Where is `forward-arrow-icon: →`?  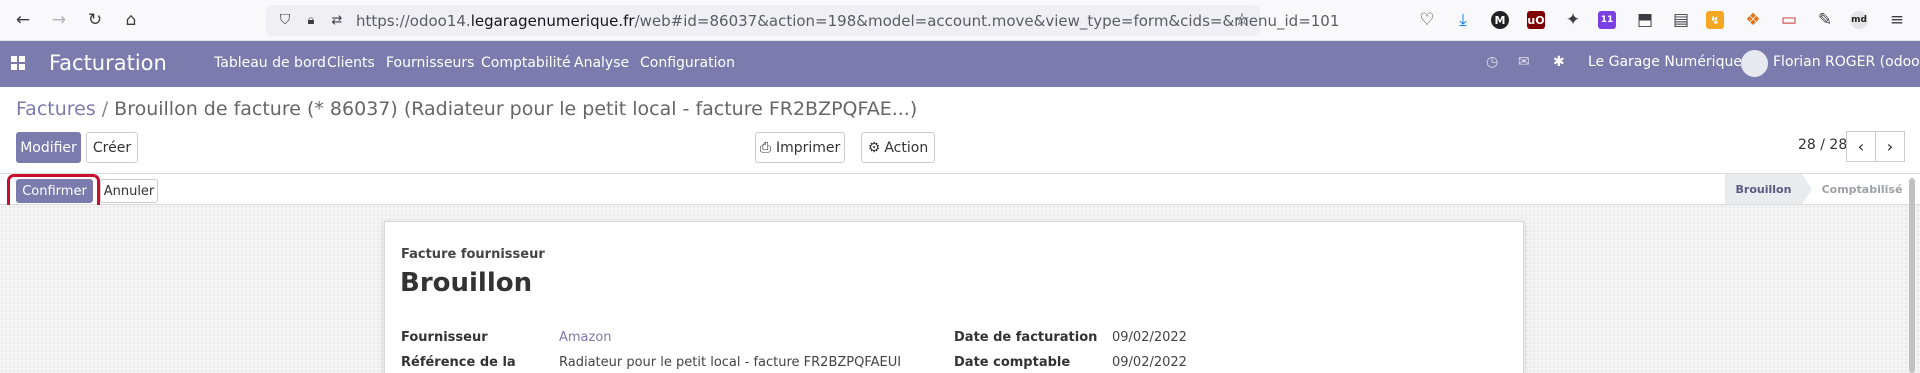
forward-arrow-icon: → is located at coordinates (59, 20).